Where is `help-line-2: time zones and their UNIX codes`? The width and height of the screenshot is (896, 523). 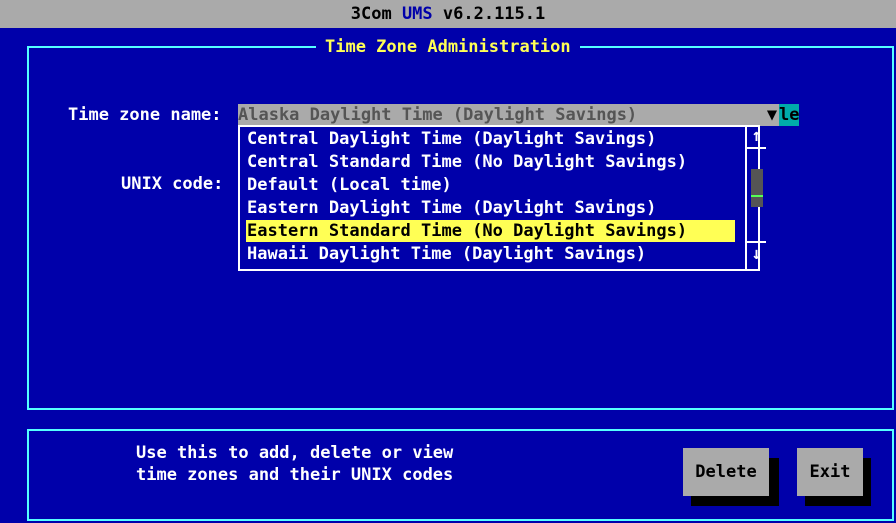 help-line-2: time zones and their UNIX codes is located at coordinates (295, 475).